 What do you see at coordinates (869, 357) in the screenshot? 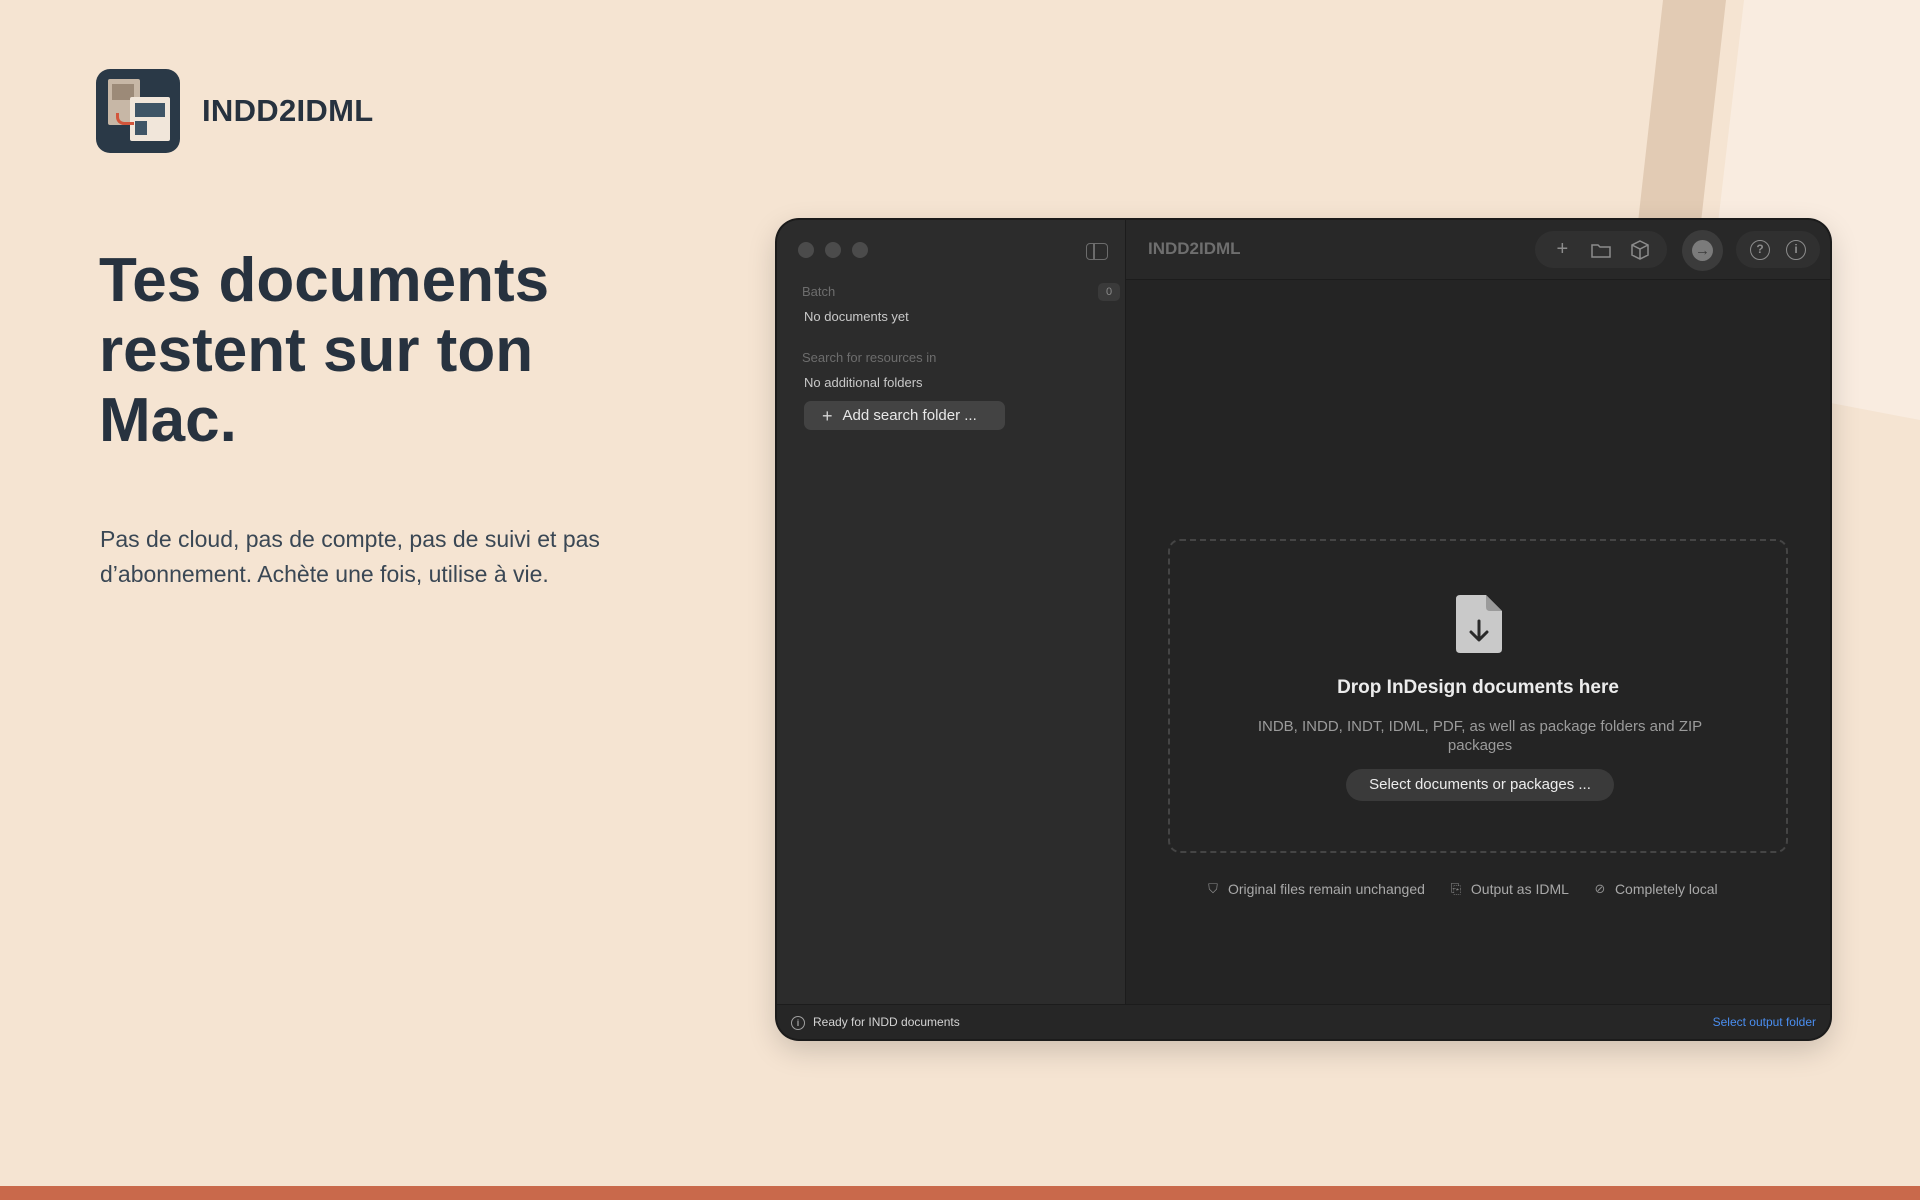
I see `search-resources-label: Search for resources in` at bounding box center [869, 357].